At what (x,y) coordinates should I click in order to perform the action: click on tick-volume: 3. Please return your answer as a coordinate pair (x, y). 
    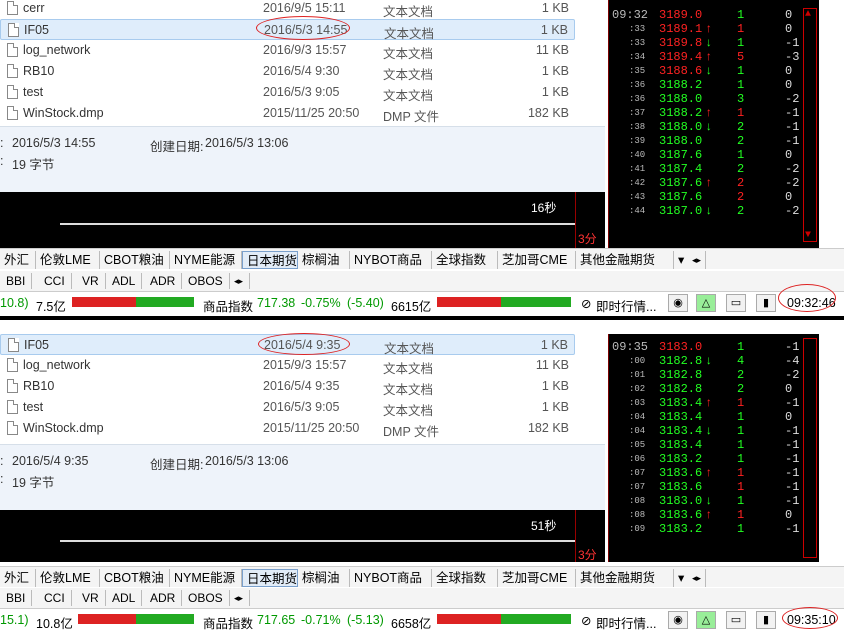
    Looking at the image, I should click on (741, 99).